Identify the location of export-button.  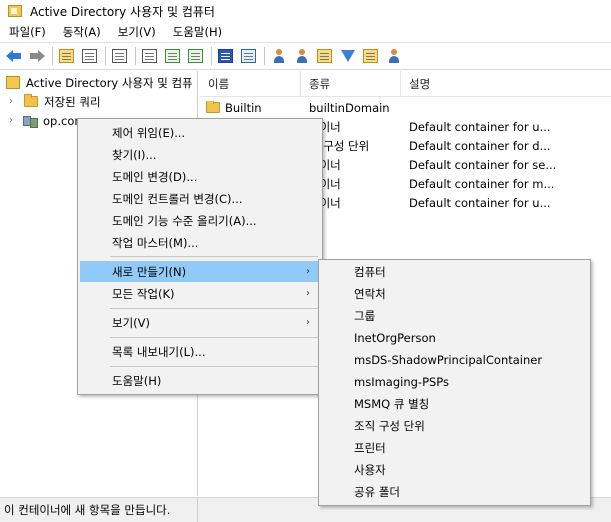
(195, 56).